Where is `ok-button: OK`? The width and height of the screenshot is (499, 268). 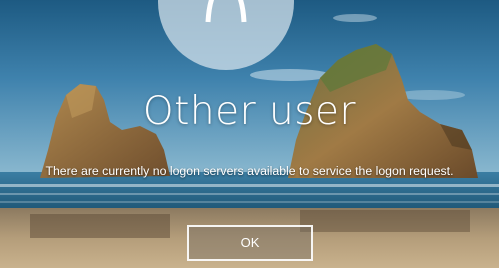 ok-button: OK is located at coordinates (250, 243).